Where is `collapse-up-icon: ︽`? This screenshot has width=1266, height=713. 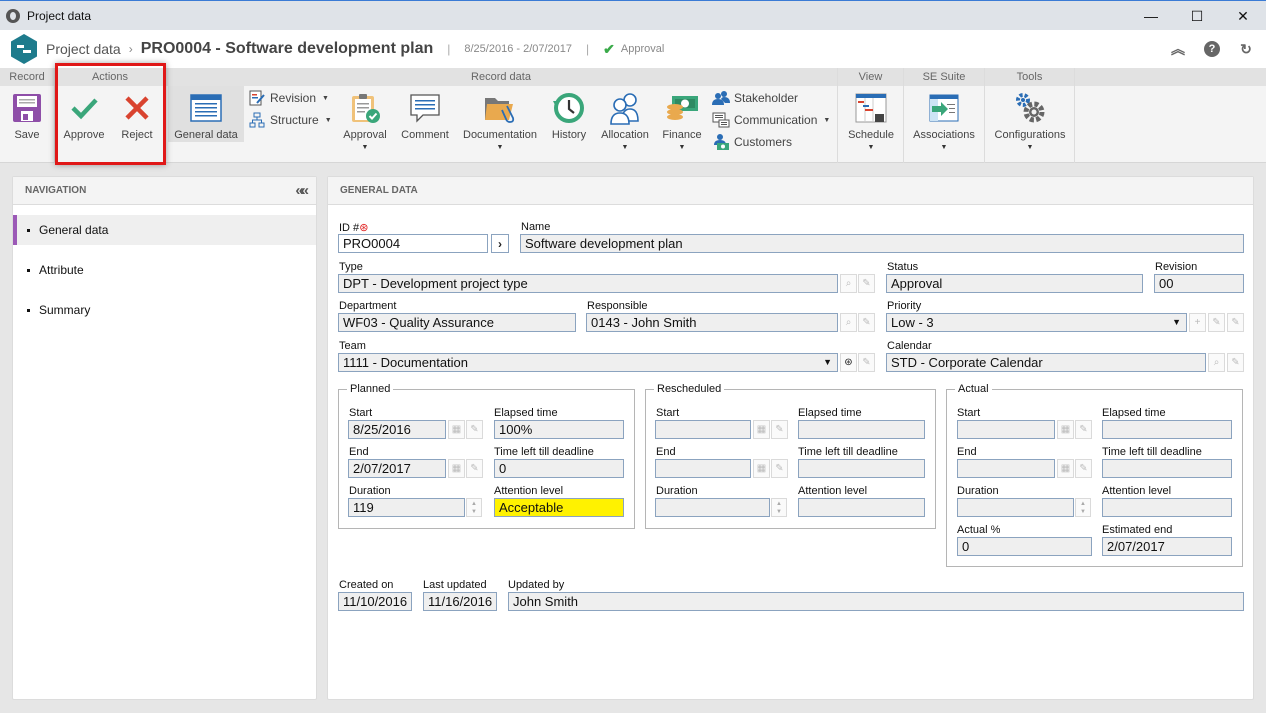
collapse-up-icon: ︽ is located at coordinates (1178, 49).